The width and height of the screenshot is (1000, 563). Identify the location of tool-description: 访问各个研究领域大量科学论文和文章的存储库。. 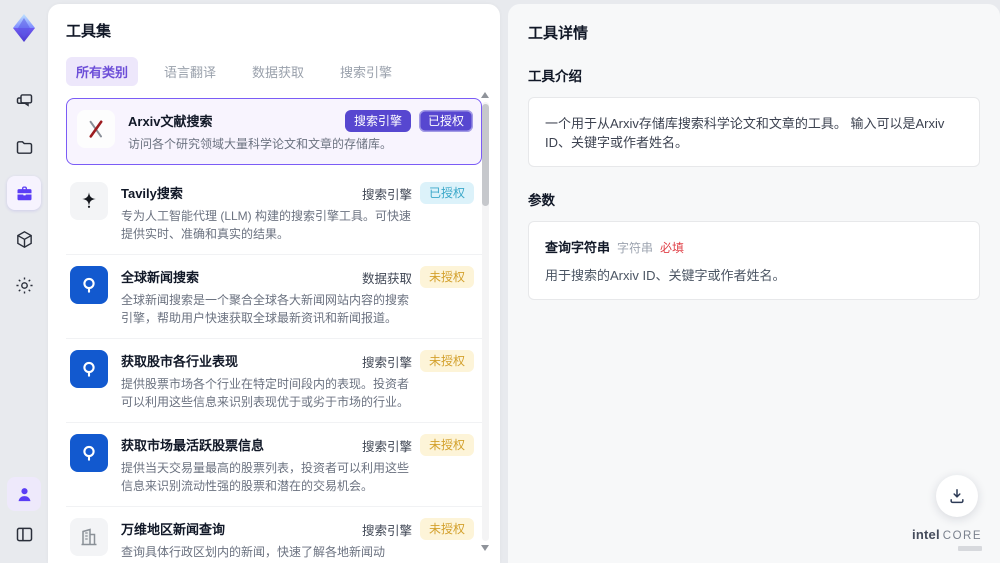
(260, 144).